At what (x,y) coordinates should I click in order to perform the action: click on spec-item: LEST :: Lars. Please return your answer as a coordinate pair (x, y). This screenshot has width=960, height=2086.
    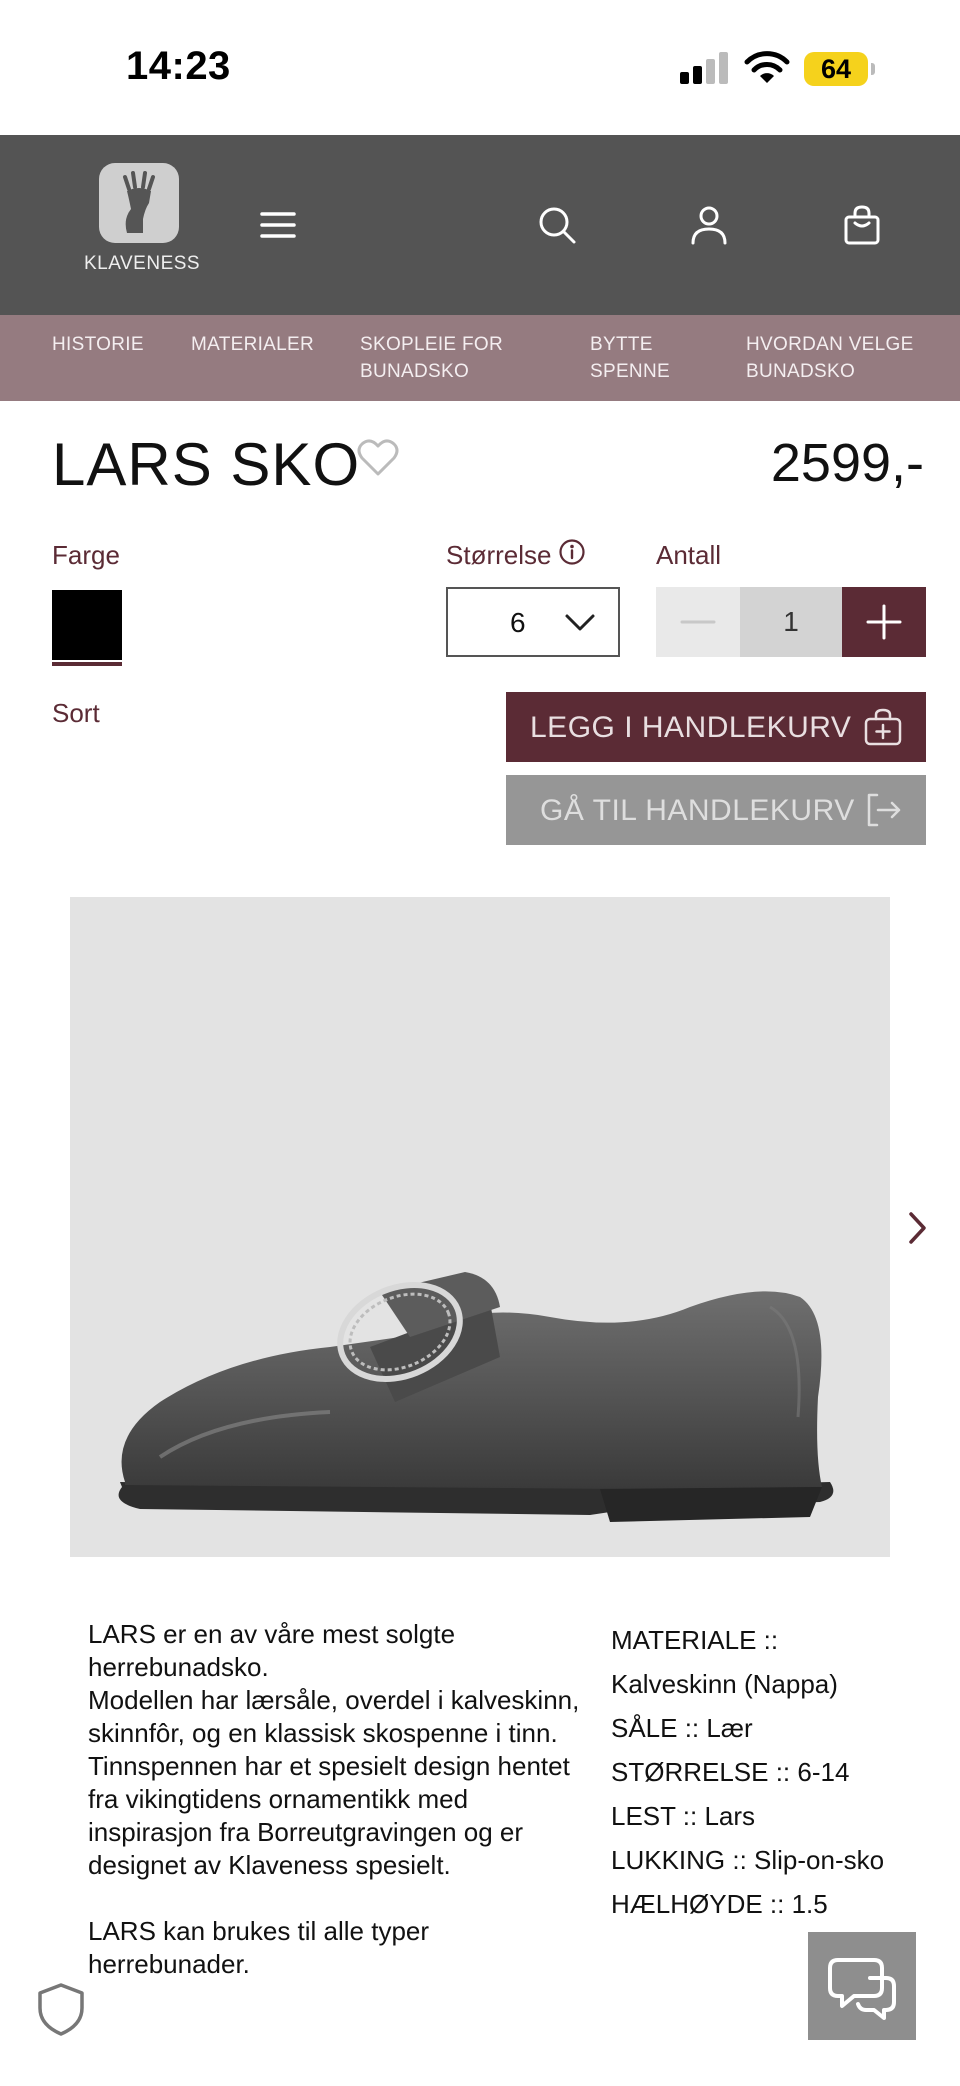
    Looking at the image, I should click on (683, 1816).